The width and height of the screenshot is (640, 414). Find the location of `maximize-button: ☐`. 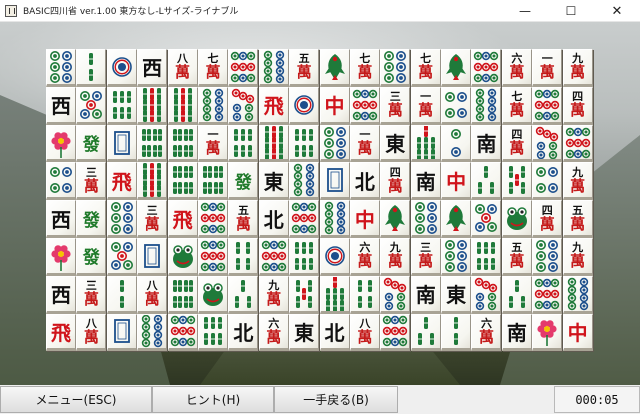

maximize-button: ☐ is located at coordinates (571, 11).